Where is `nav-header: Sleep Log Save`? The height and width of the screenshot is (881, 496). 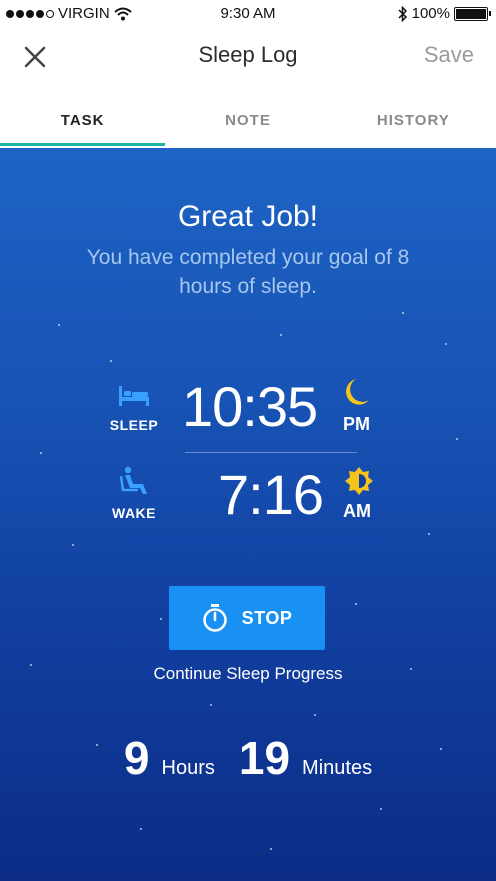 nav-header: Sleep Log Save is located at coordinates (248, 58).